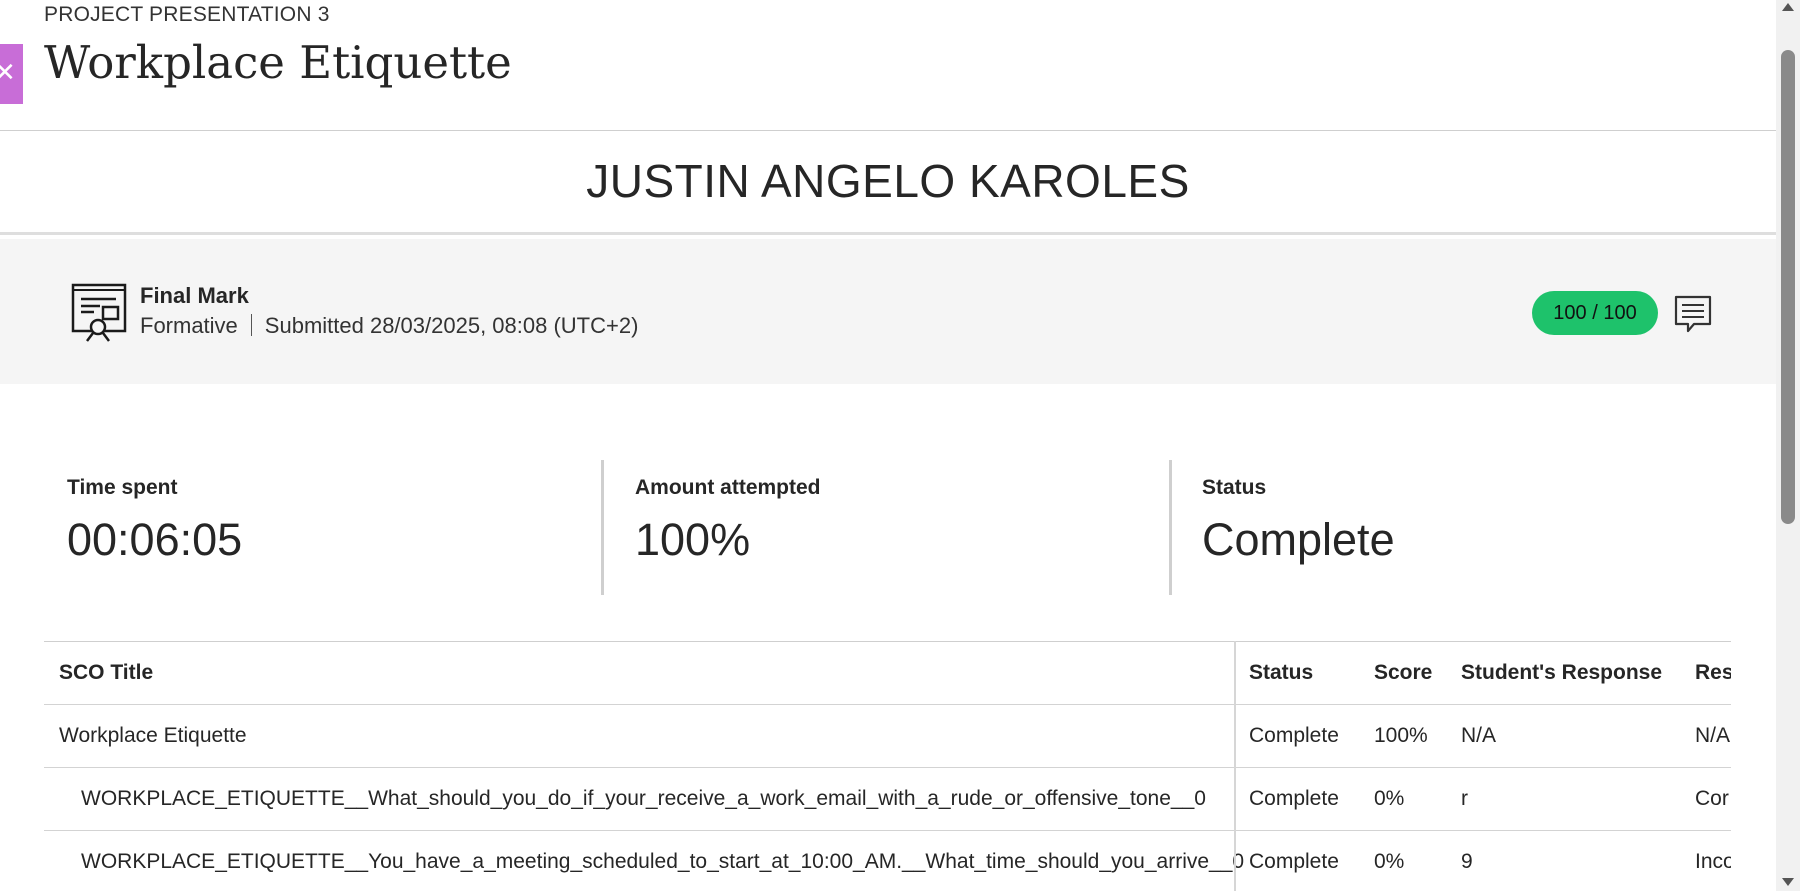 This screenshot has height=891, width=1800. Describe the element at coordinates (1281, 673) in the screenshot. I see `column-header-status: Status` at that location.